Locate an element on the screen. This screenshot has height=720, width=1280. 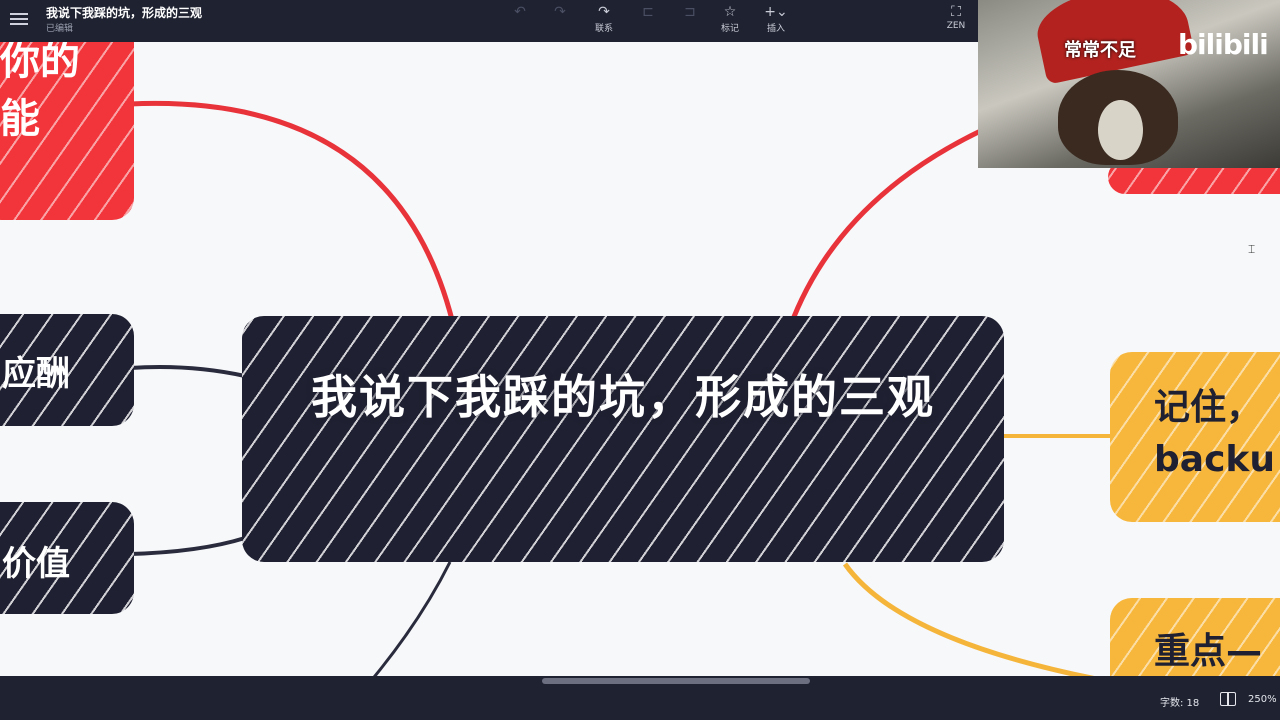
insert-button: +⌄ 插入 is located at coordinates (776, 18).